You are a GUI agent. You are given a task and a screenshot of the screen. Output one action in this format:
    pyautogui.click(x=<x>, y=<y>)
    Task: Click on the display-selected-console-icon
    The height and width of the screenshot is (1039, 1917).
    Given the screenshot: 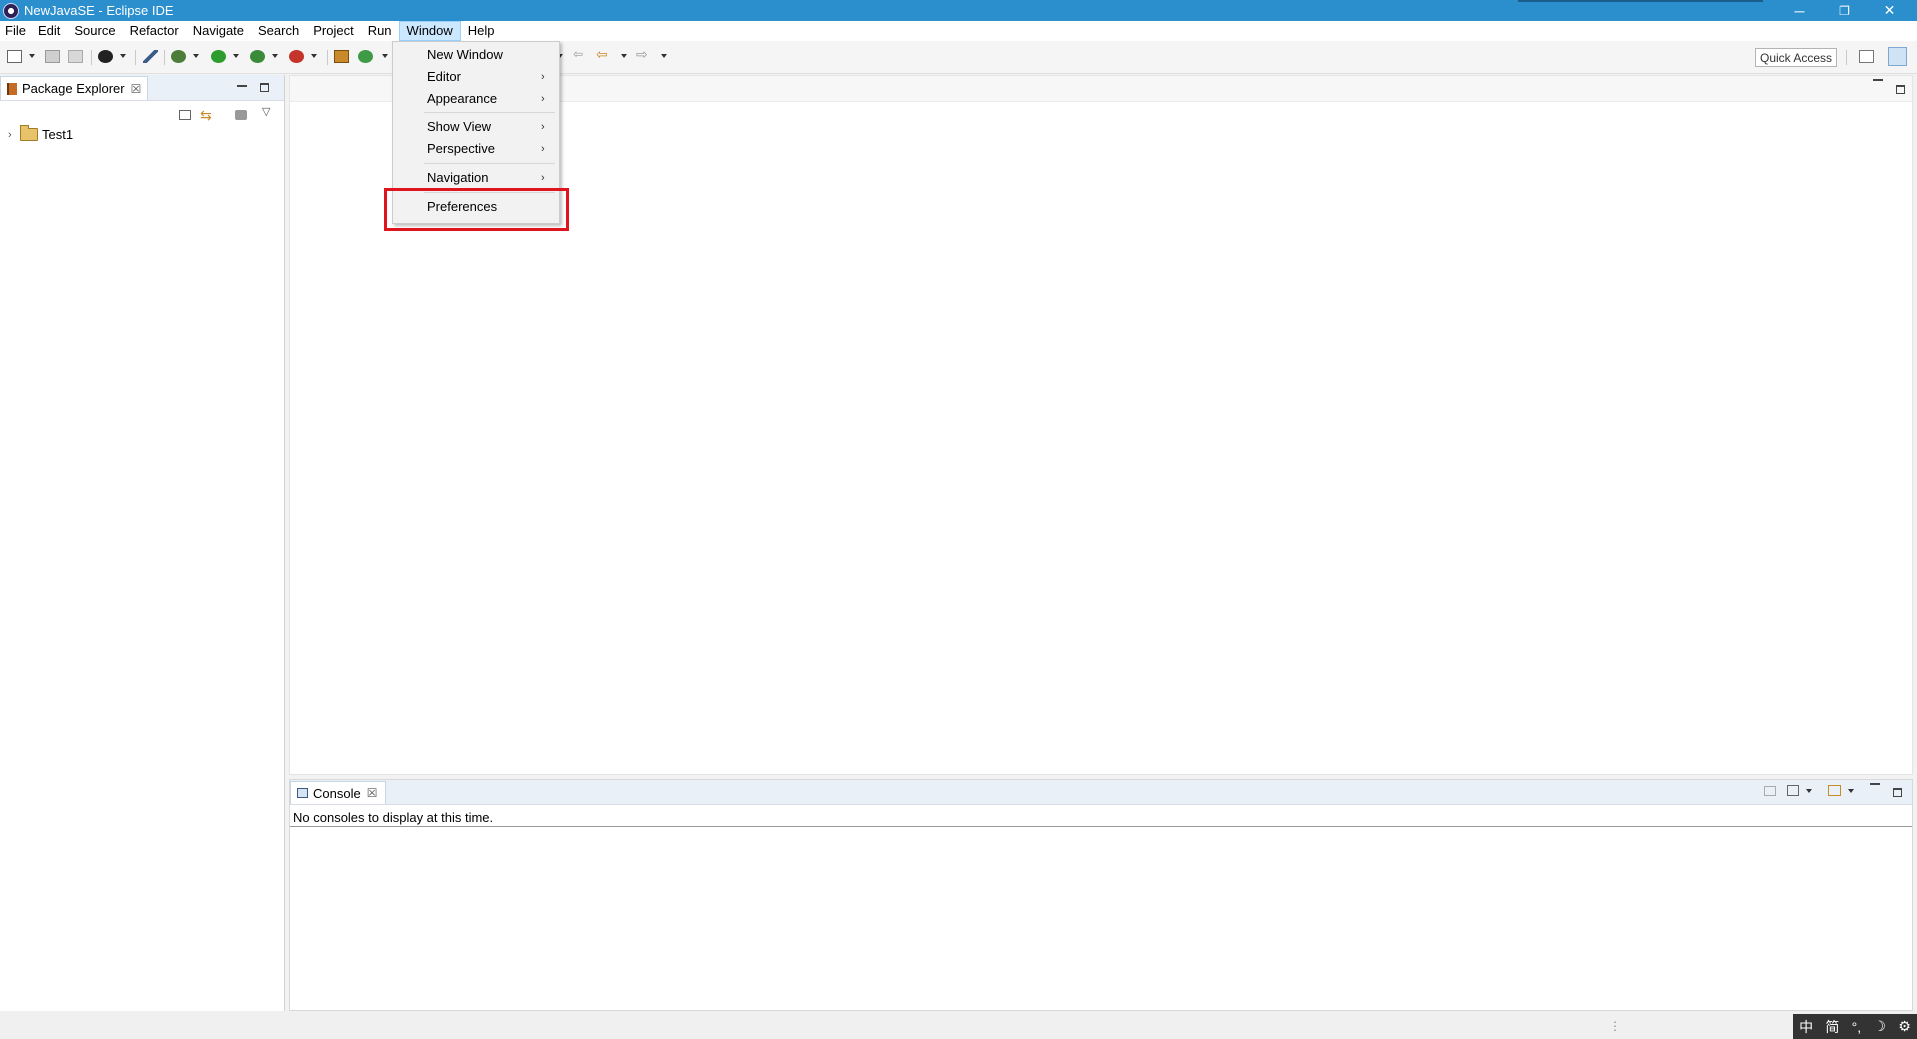 What is the action you would take?
    pyautogui.click(x=1793, y=790)
    